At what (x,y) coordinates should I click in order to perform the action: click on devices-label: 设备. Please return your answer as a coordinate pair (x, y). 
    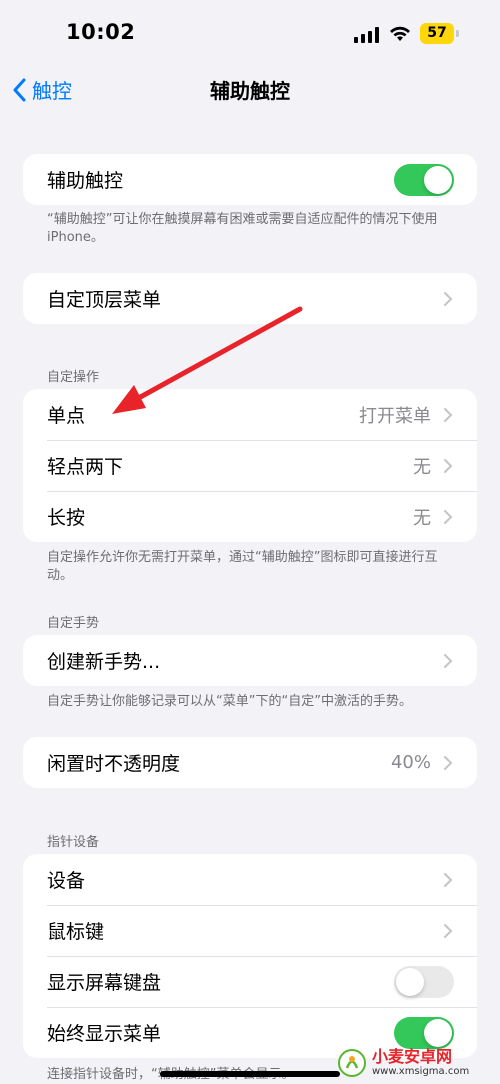
    Looking at the image, I should click on (66, 881).